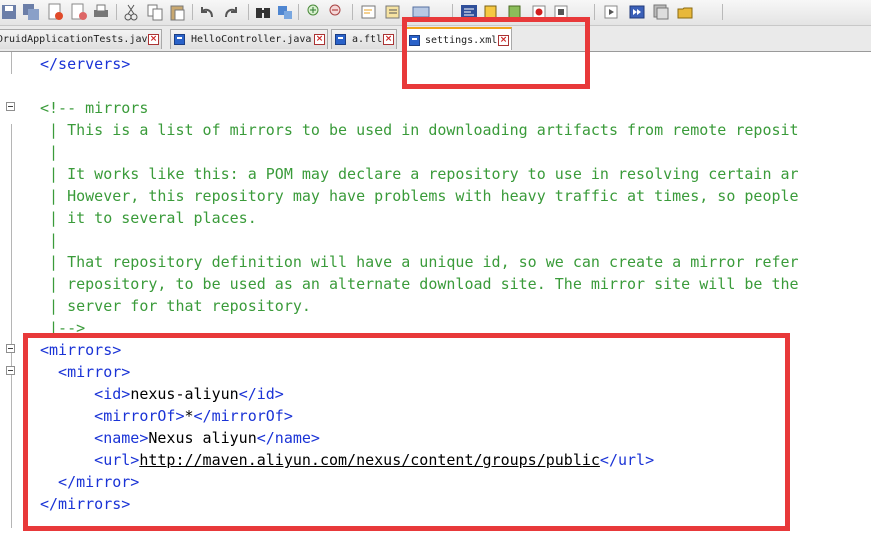 The image size is (871, 534). I want to click on zoom-out-icon, so click(337, 12).